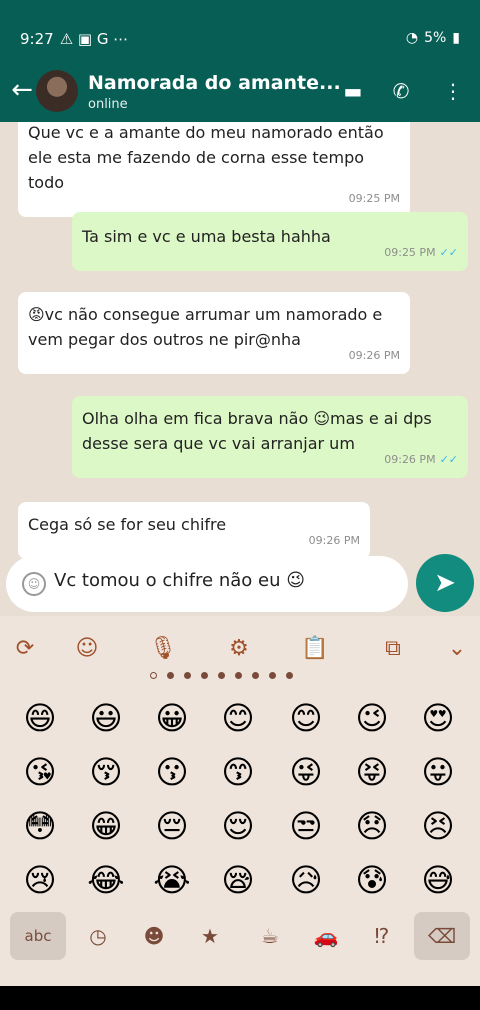 The width and height of the screenshot is (480, 1010). Describe the element at coordinates (306, 880) in the screenshot. I see `emoji-key: 😥` at that location.